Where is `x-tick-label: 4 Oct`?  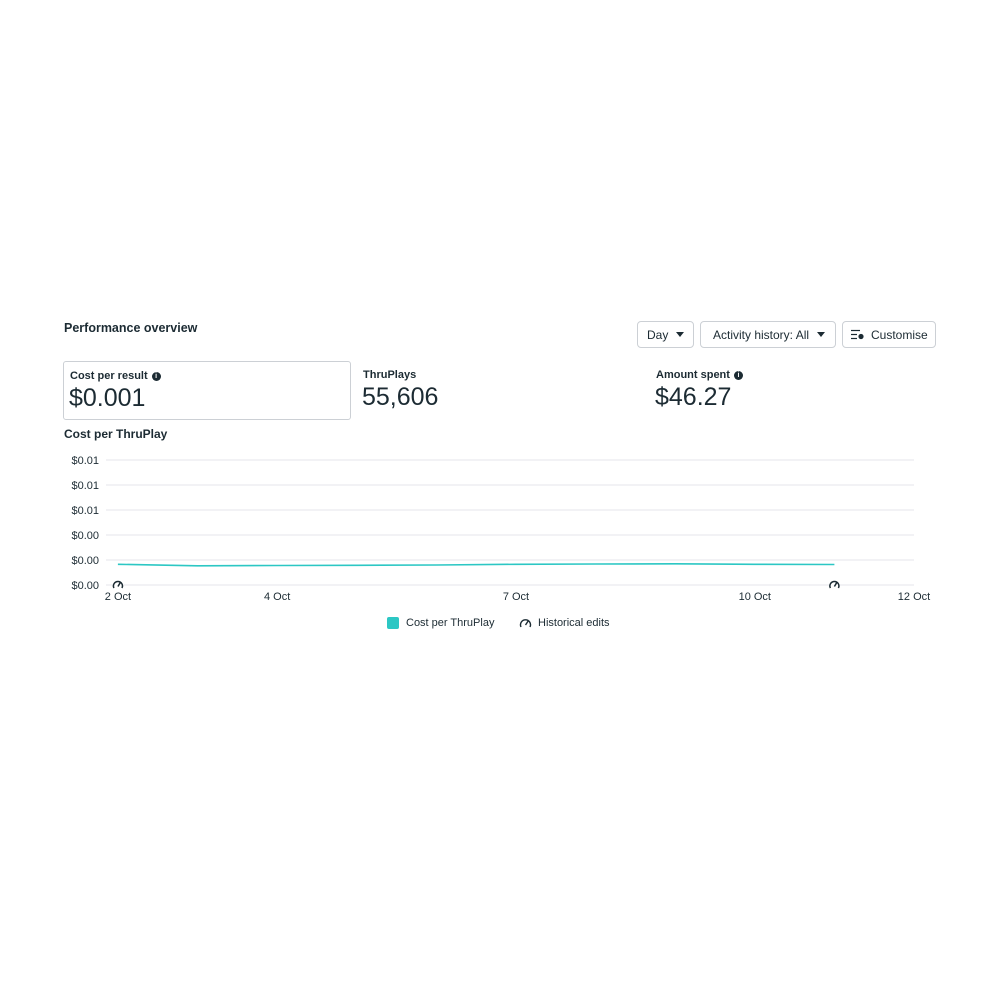 x-tick-label: 4 Oct is located at coordinates (277, 597).